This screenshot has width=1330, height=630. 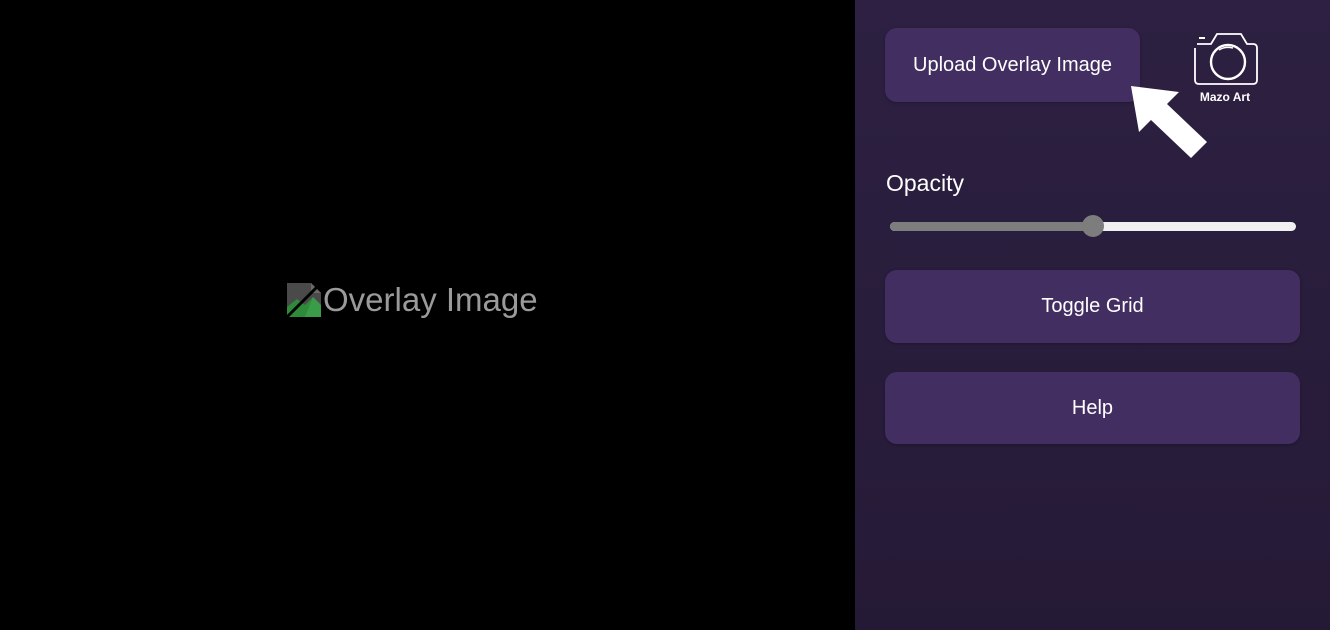 What do you see at coordinates (1092, 408) in the screenshot?
I see `help-button: Help` at bounding box center [1092, 408].